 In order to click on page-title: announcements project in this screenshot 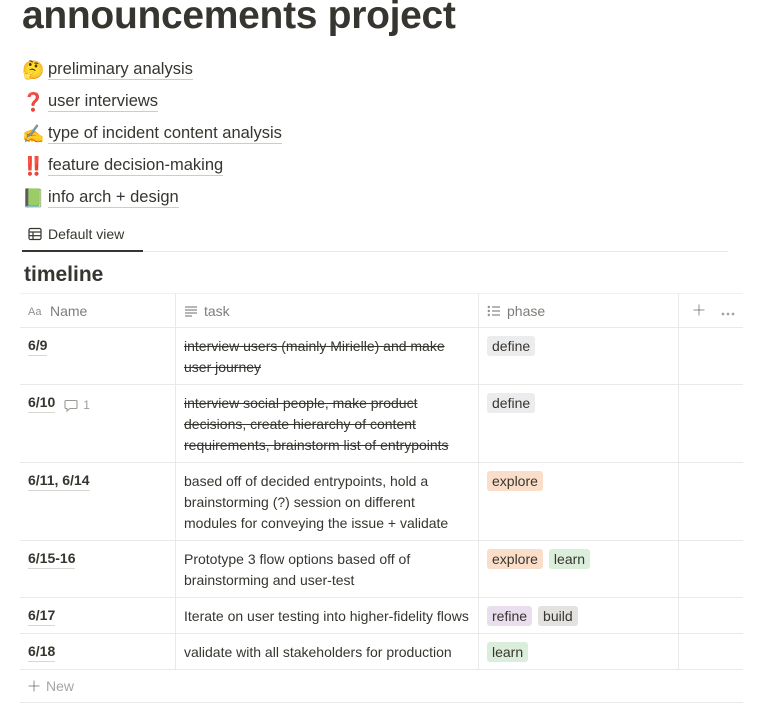, I will do `click(239, 18)`.